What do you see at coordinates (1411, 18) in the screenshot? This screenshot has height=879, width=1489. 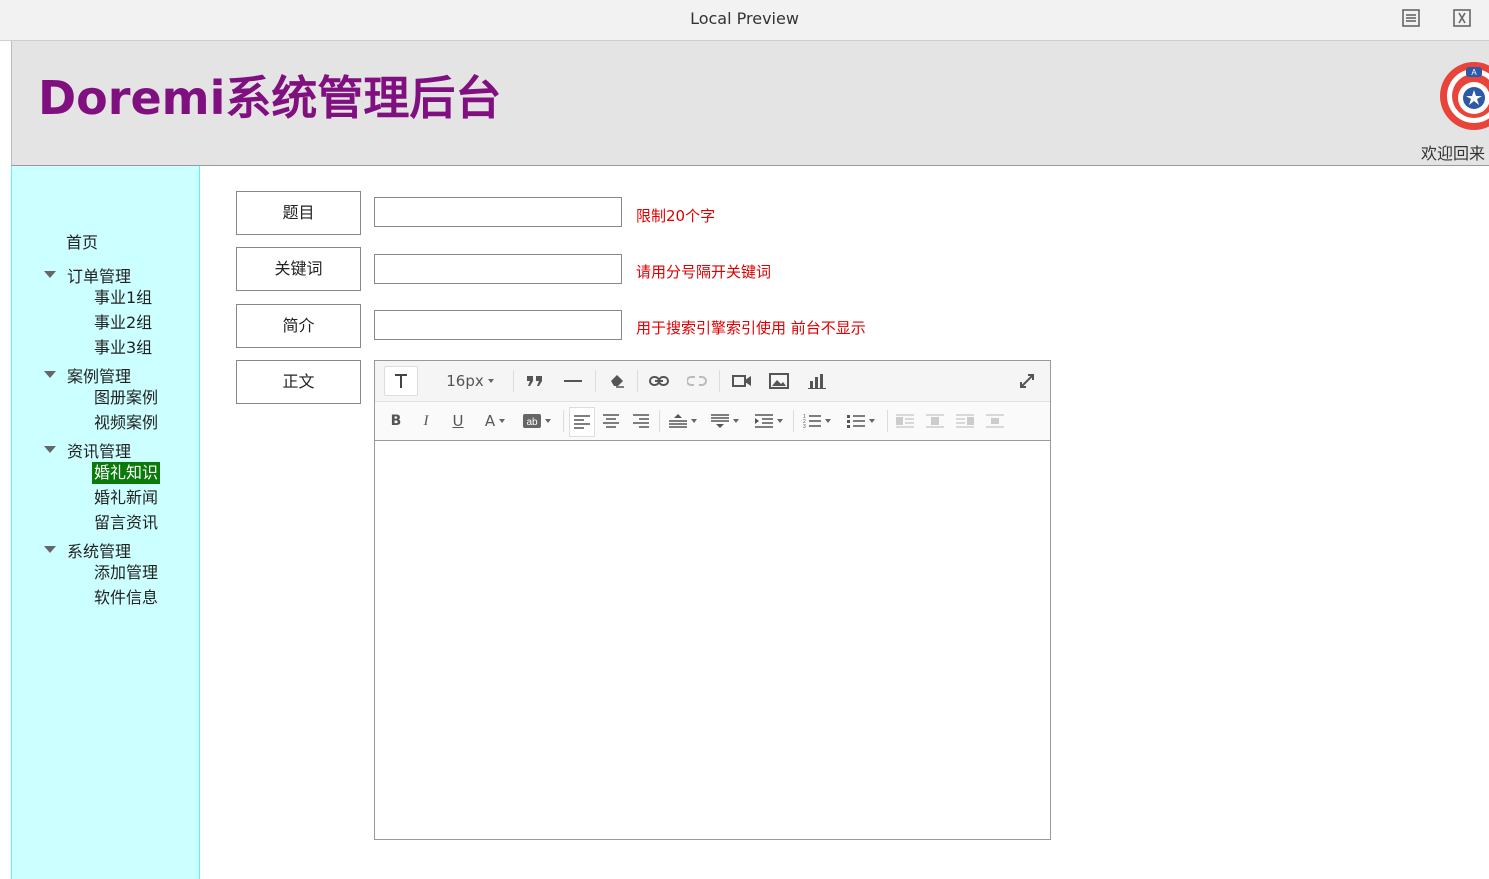 I see `document-icon` at bounding box center [1411, 18].